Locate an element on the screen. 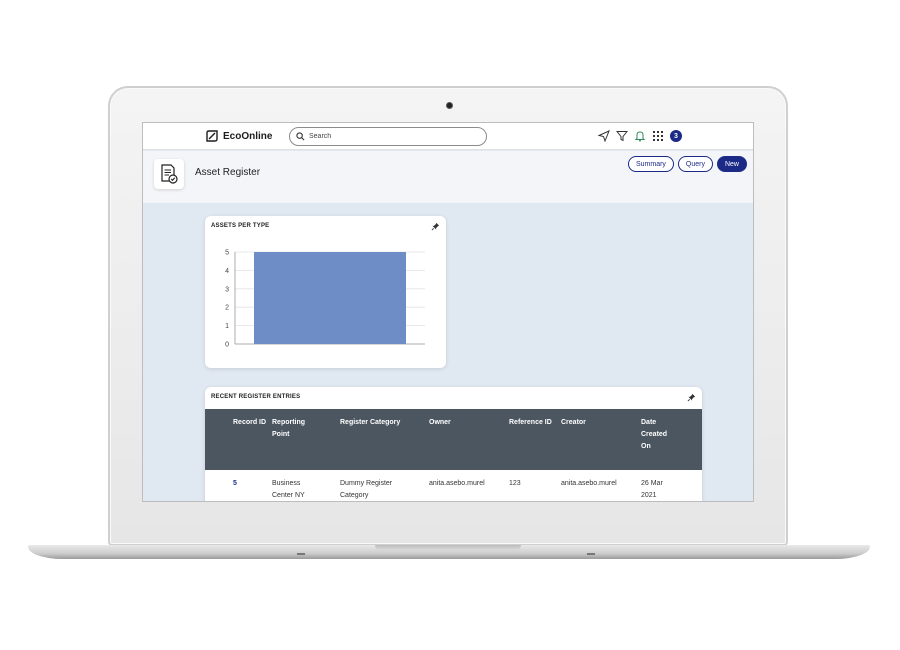 This screenshot has width=900, height=650. y-tick-label: 5 is located at coordinates (227, 253).